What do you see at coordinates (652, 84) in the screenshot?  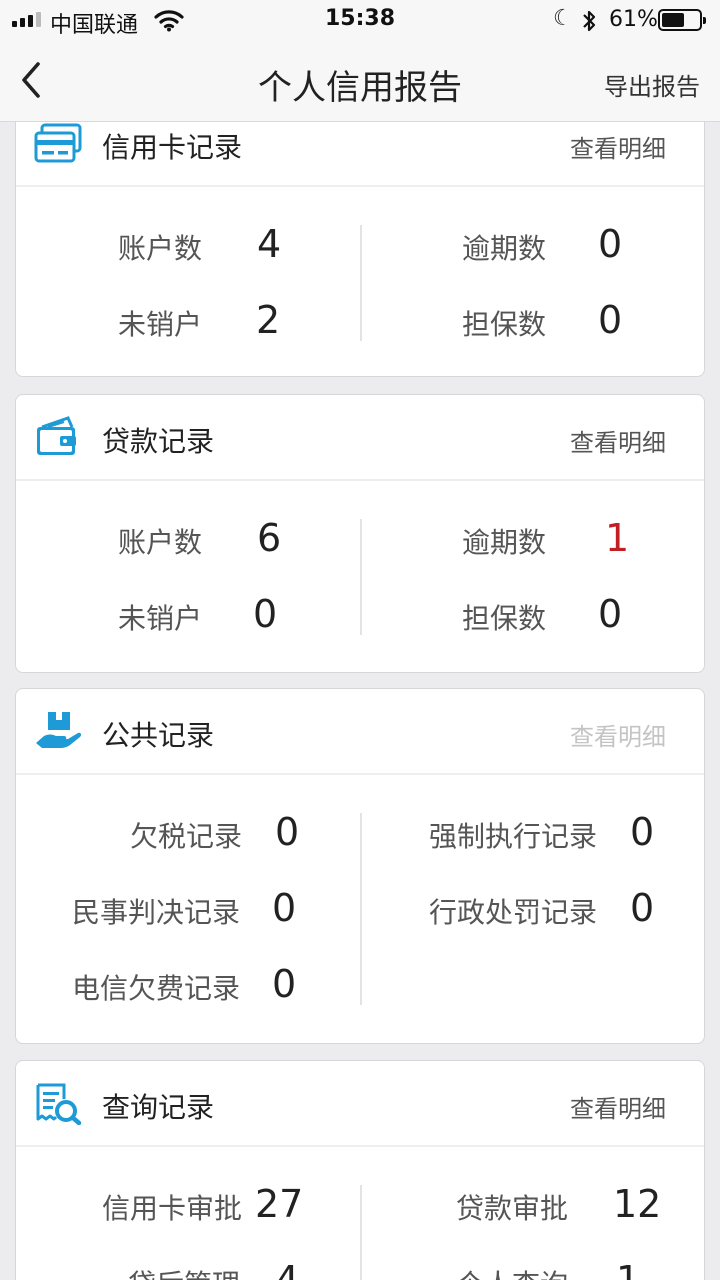 I see `export-report-button: 导出报告` at bounding box center [652, 84].